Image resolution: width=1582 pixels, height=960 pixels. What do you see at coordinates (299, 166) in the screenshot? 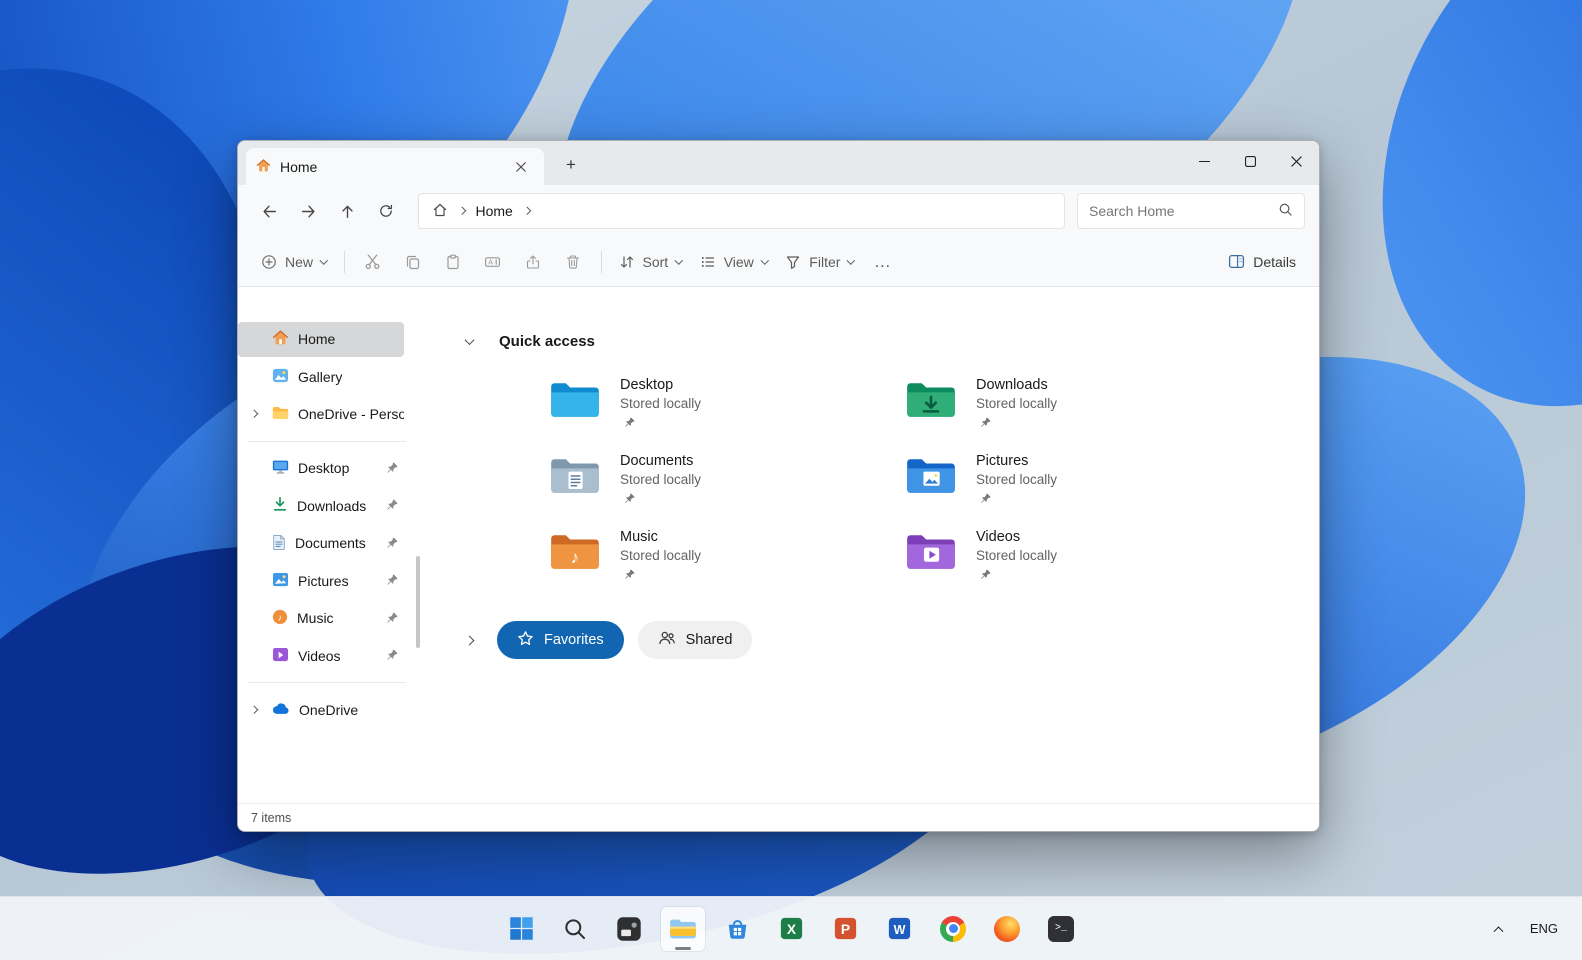
I see `tab-title: Home` at bounding box center [299, 166].